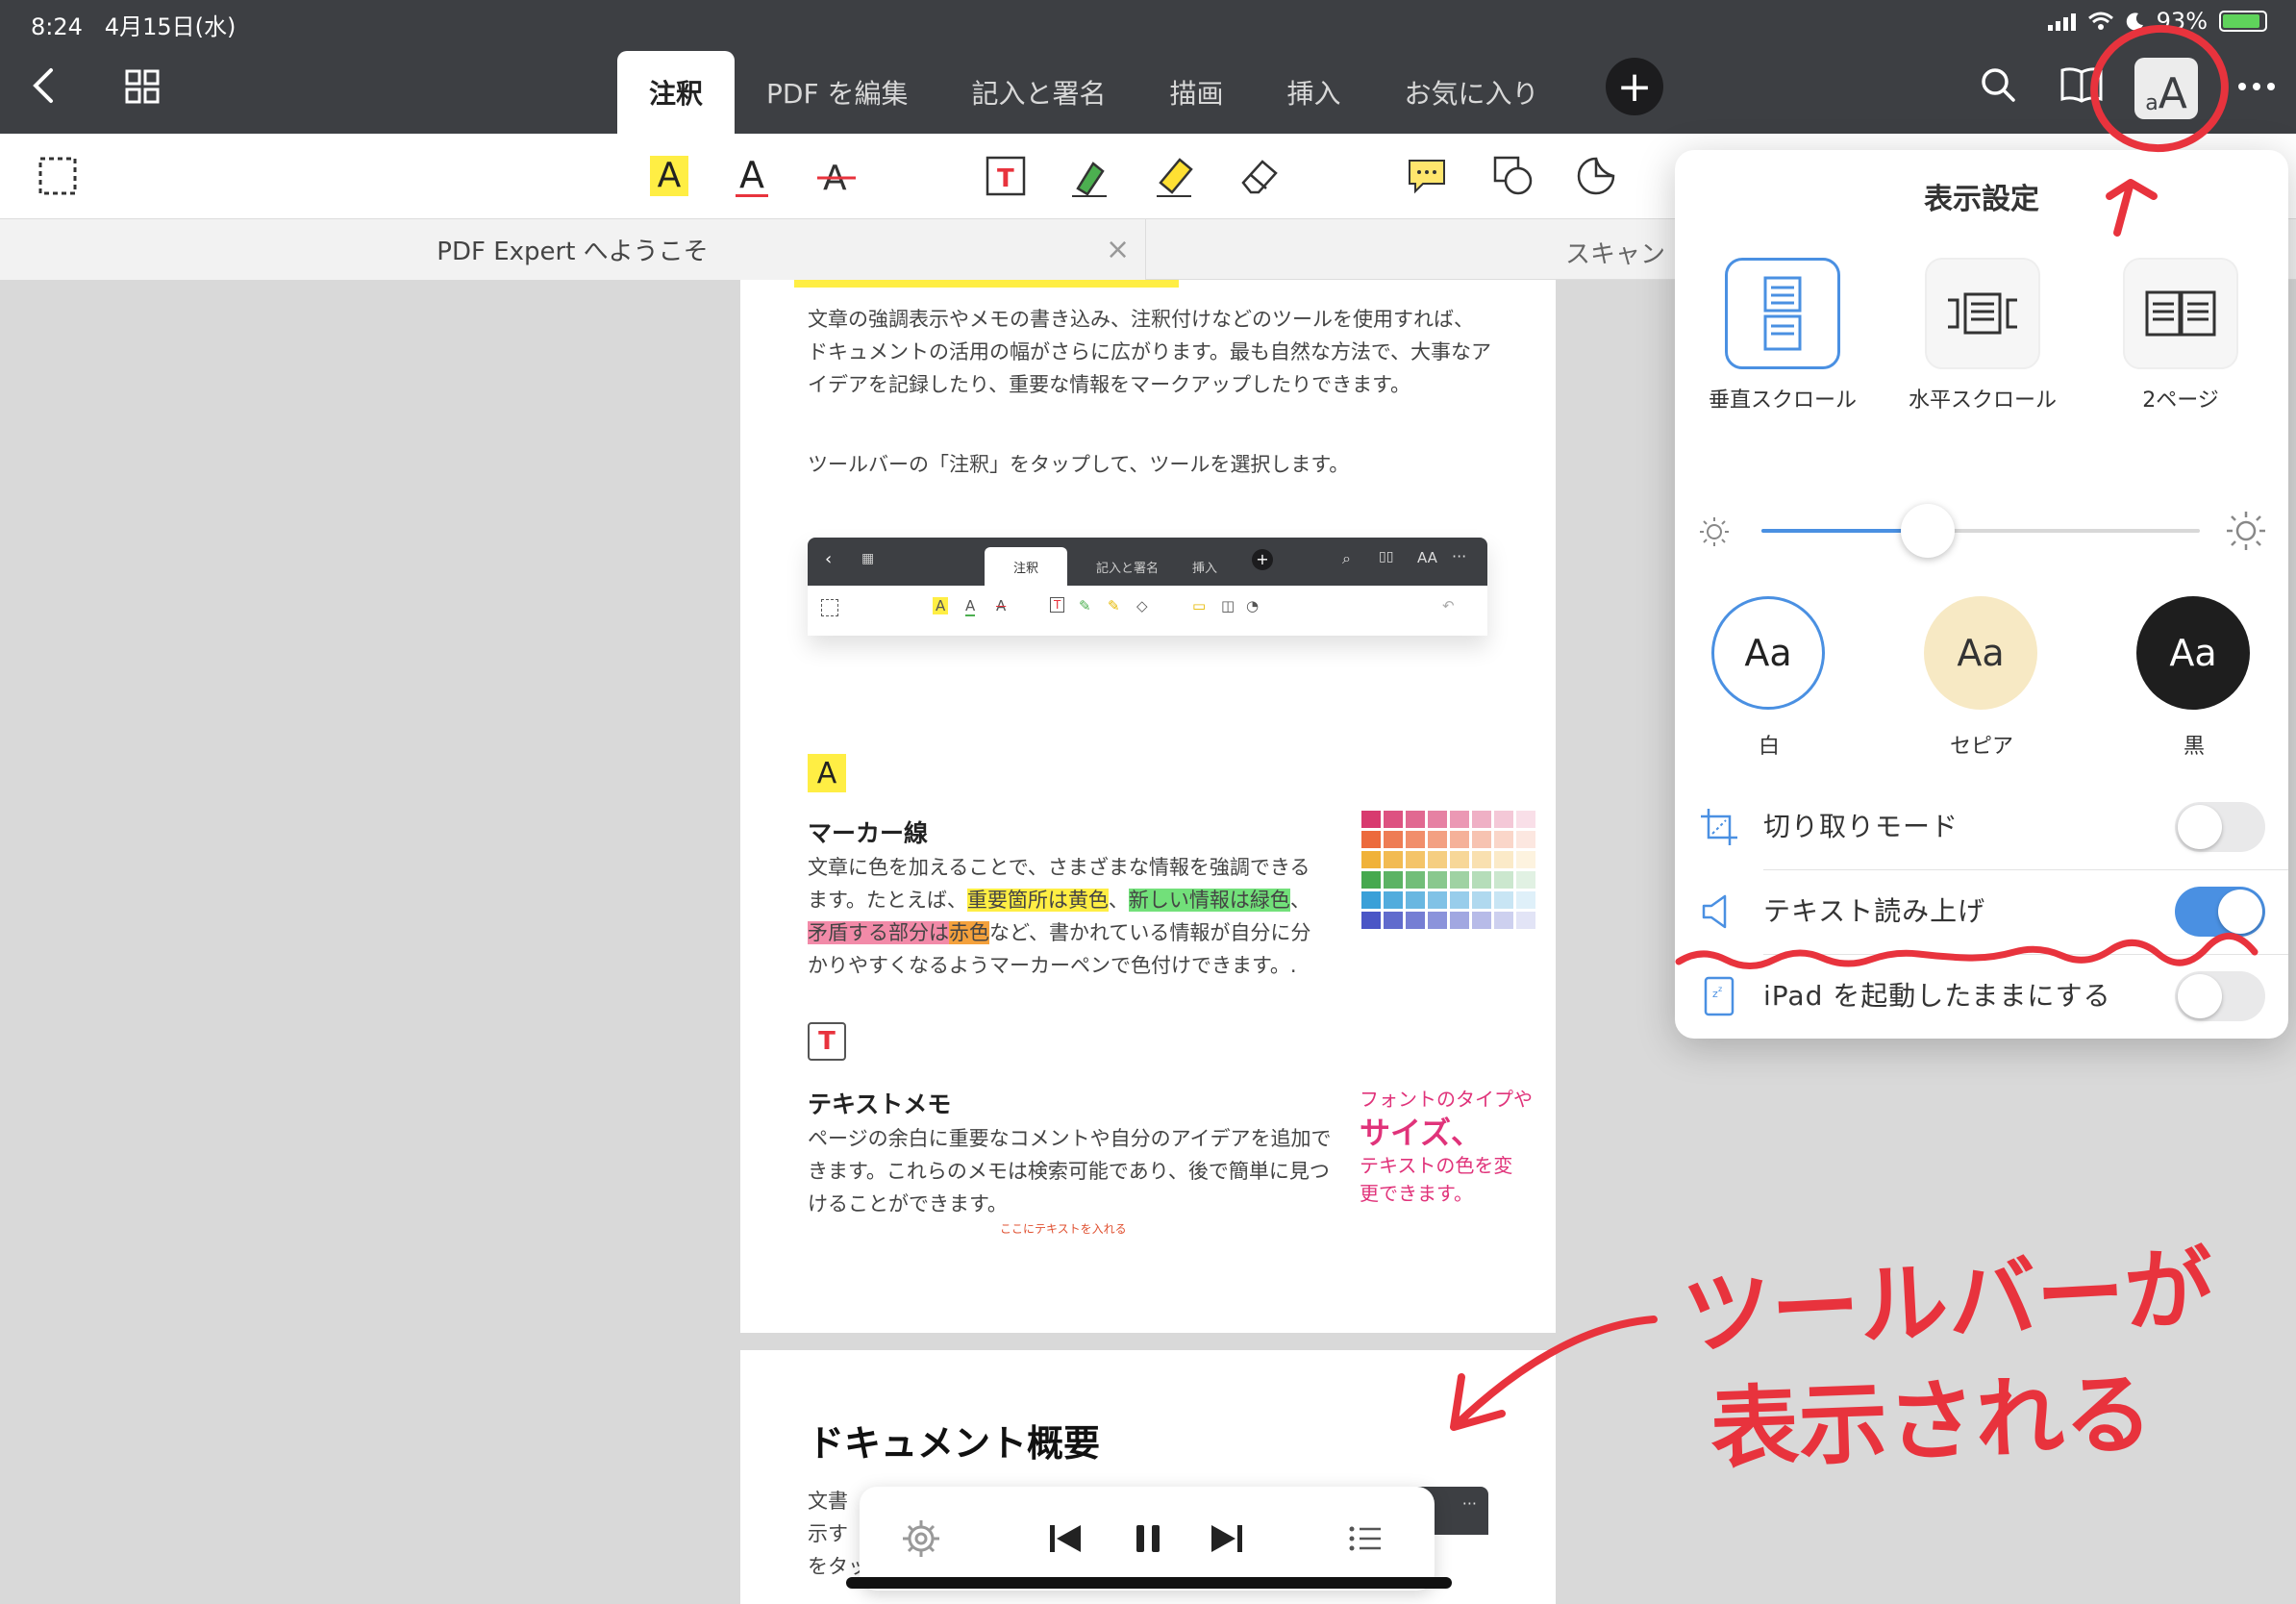 Image resolution: width=2296 pixels, height=1604 pixels. What do you see at coordinates (1769, 678) in the screenshot?
I see `theme-white: Aa 白` at bounding box center [1769, 678].